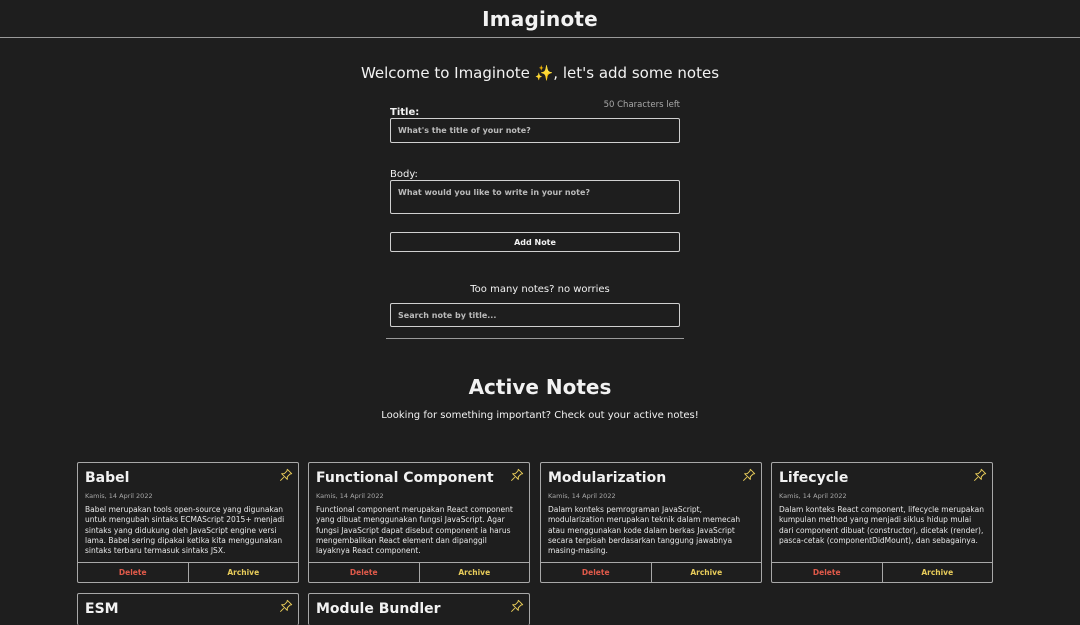 Image resolution: width=1080 pixels, height=625 pixels. What do you see at coordinates (535, 315) in the screenshot?
I see `search-input` at bounding box center [535, 315].